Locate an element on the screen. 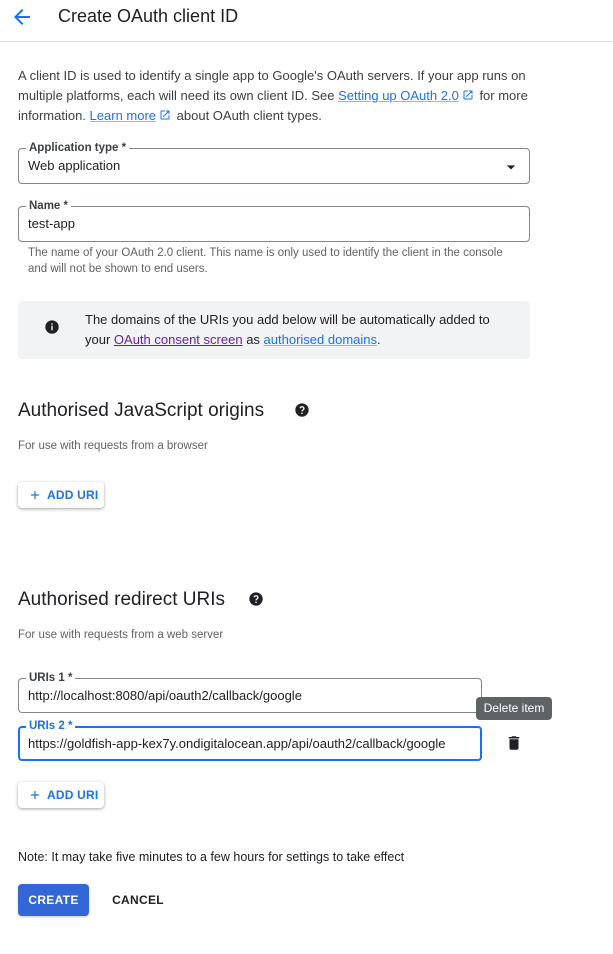  oauth-consent-screen-link: OAuth consent screen is located at coordinates (178, 339).